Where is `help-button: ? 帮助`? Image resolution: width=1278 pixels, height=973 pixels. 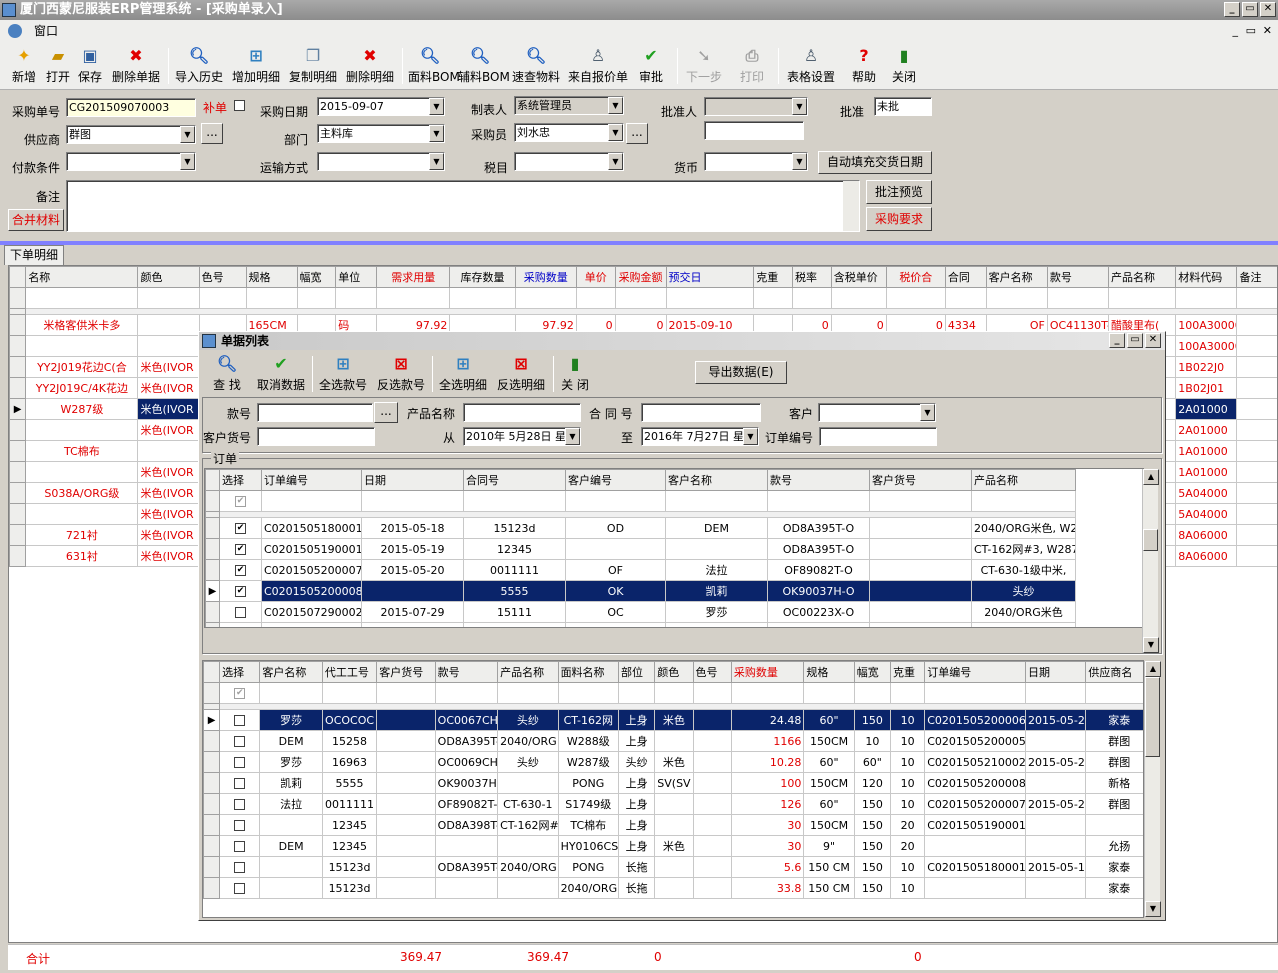 help-button: ? 帮助 is located at coordinates (864, 66).